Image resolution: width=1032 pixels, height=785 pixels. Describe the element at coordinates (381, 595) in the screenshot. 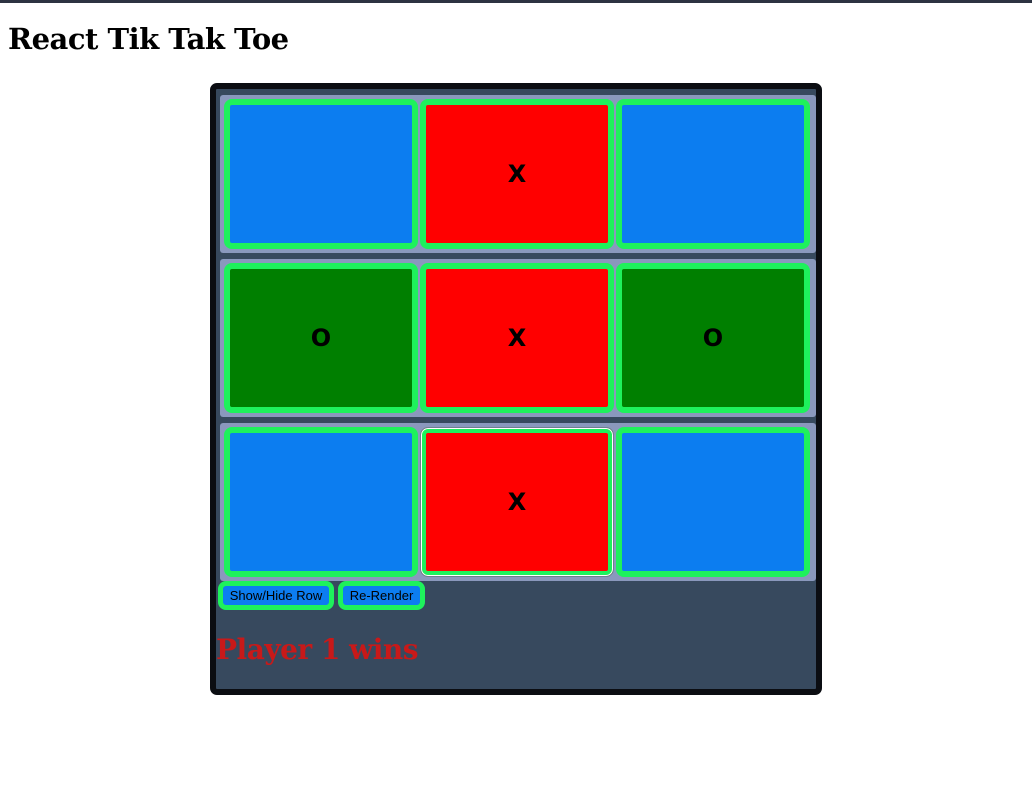

I see `re-render-button: Re-Render` at that location.